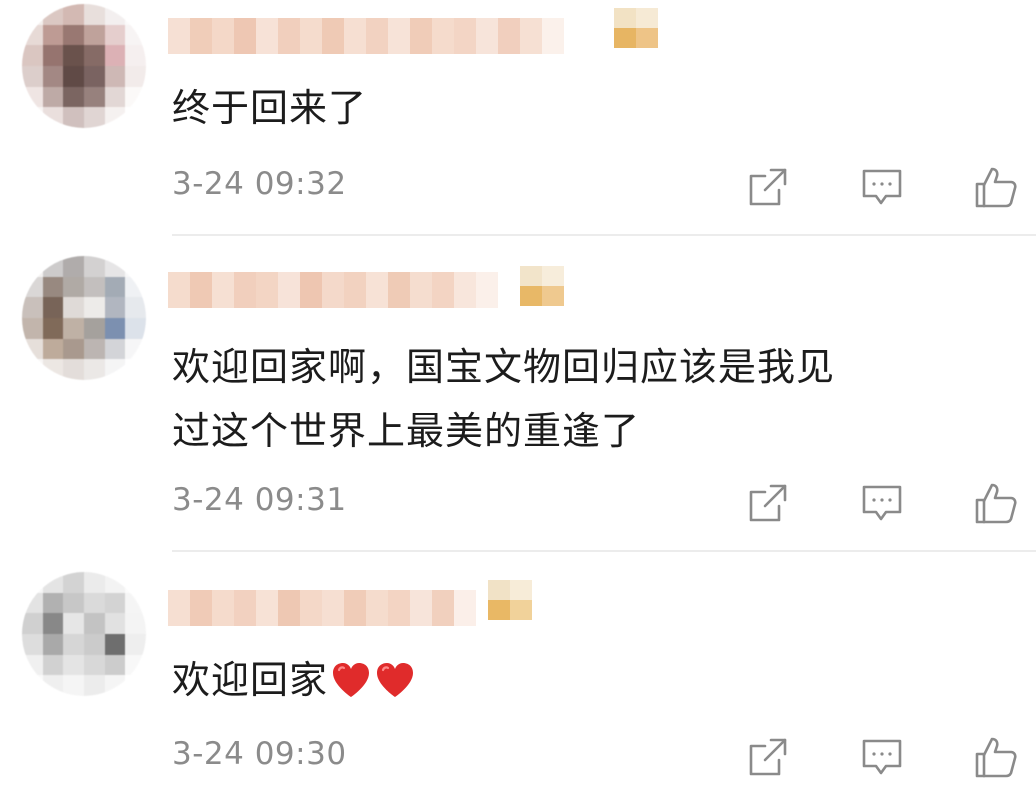 This screenshot has width=1036, height=792. What do you see at coordinates (259, 500) in the screenshot?
I see `comment-time: 3-24 09:31` at bounding box center [259, 500].